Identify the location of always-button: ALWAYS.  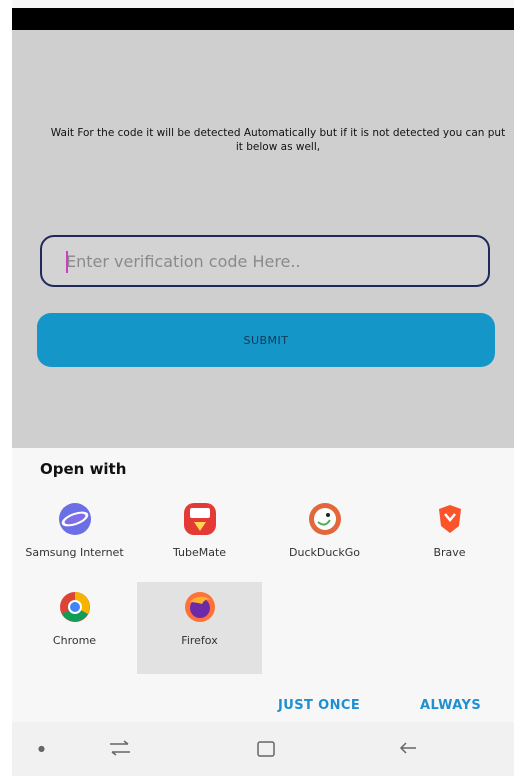
(450, 705).